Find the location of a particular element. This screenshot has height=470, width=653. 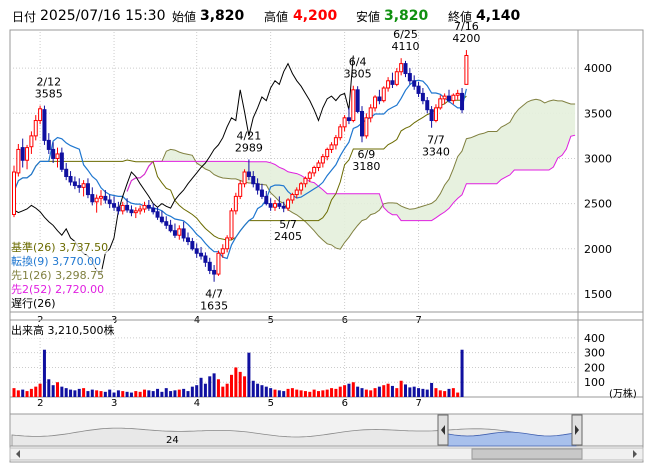

legend-tenkan-label: 転換(9) is located at coordinates (30, 261).